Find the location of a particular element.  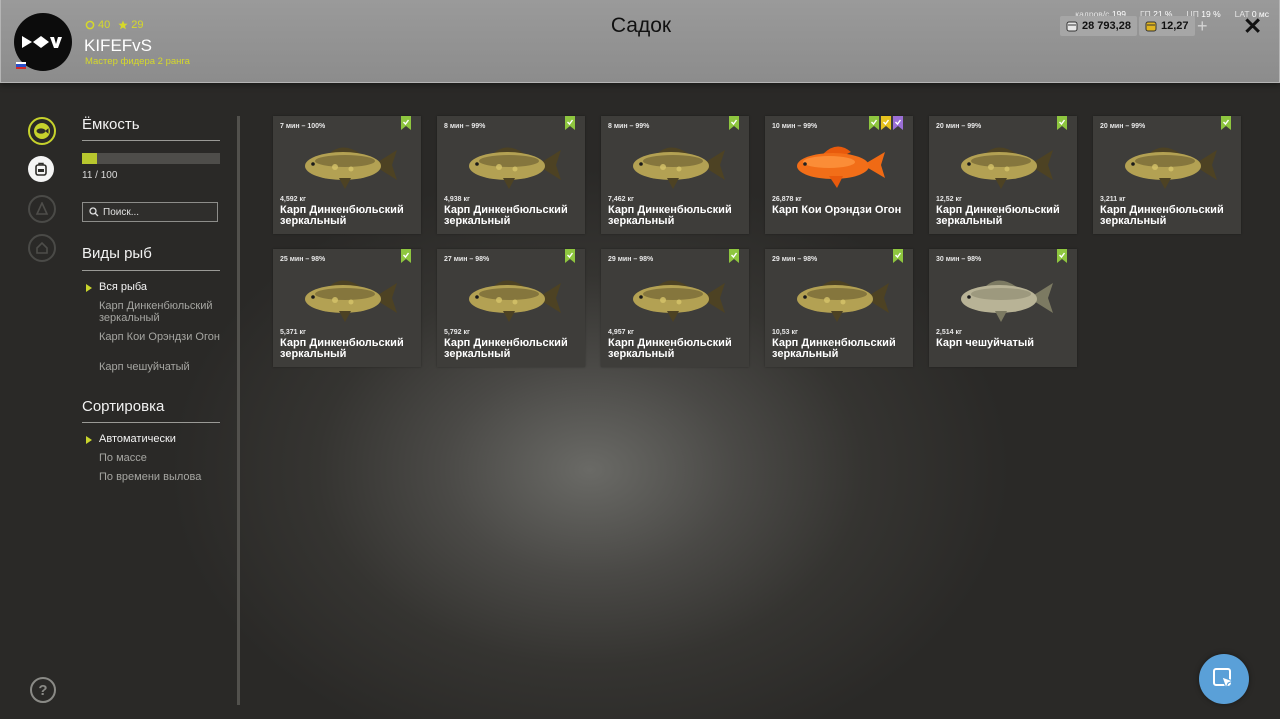

silver-coins-icon is located at coordinates (1072, 26).